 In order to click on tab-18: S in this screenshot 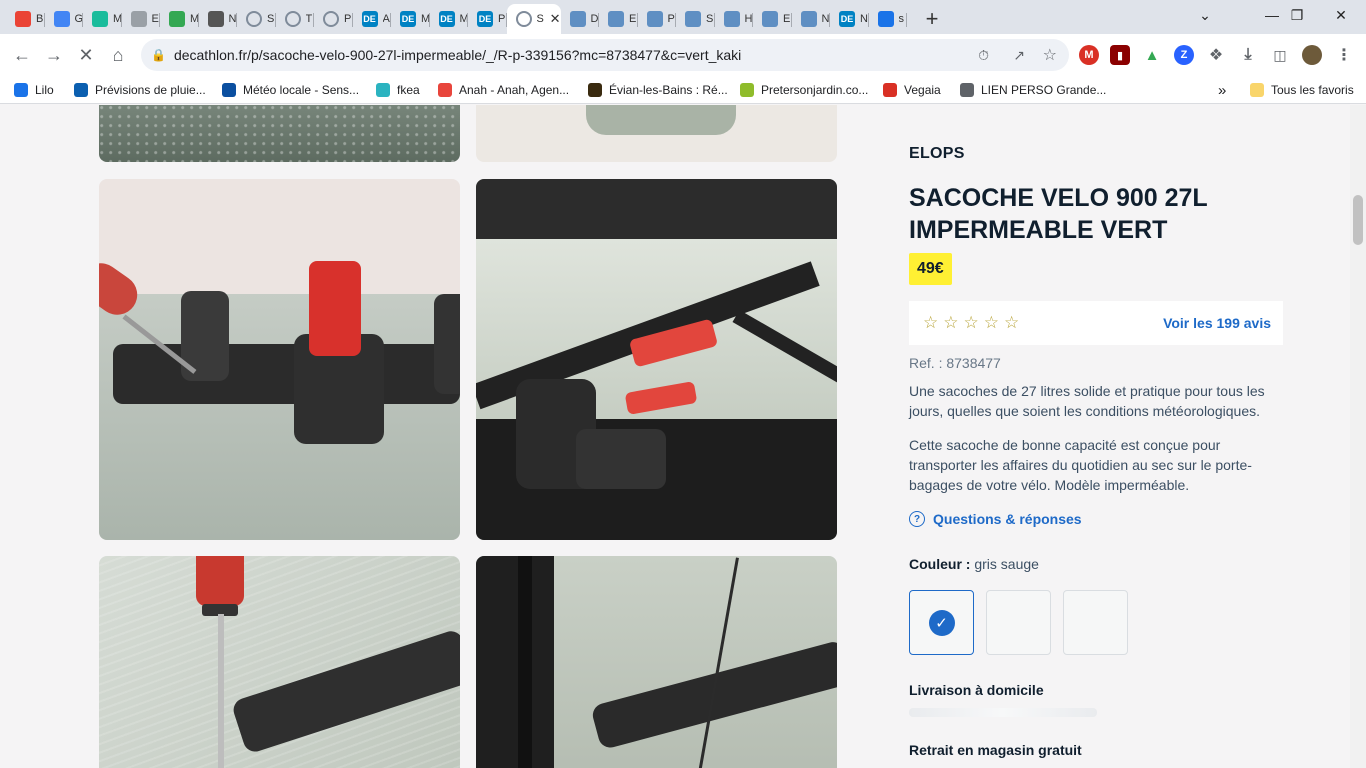, I will do `click(695, 19)`.